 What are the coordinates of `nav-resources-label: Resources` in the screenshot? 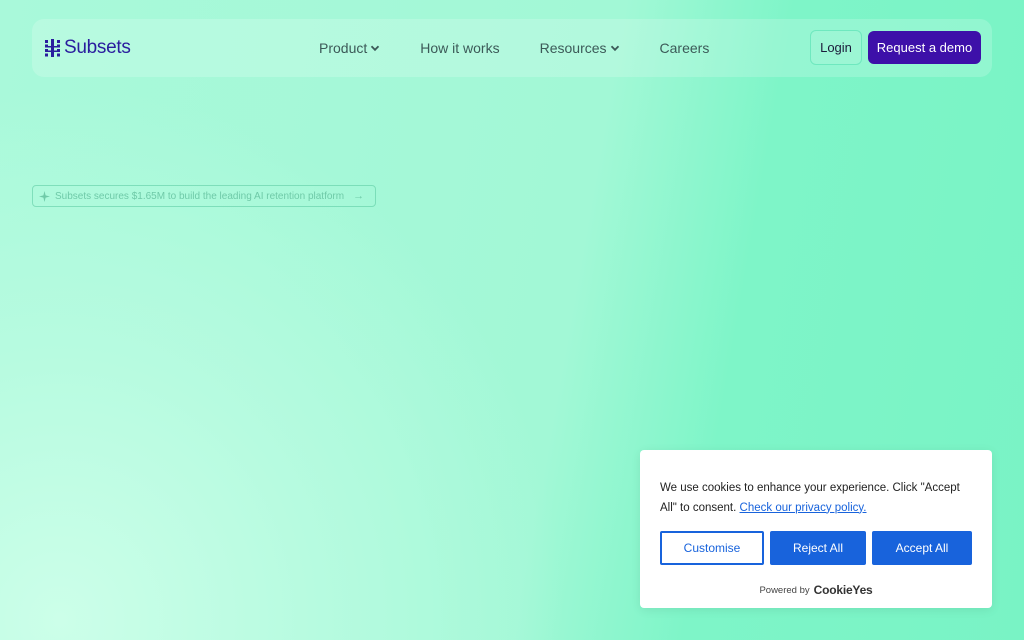 It's located at (573, 48).